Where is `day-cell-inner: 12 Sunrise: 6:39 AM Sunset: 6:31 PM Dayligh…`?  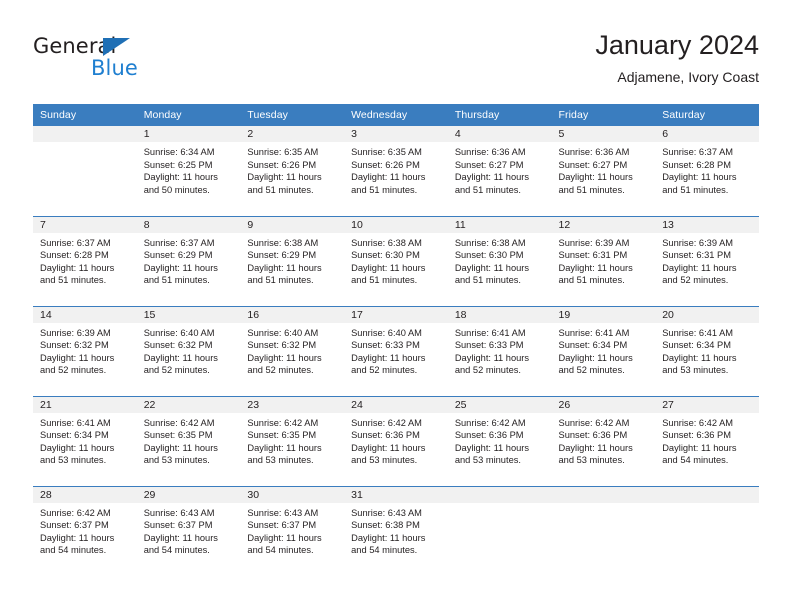
day-cell-inner: 12 Sunrise: 6:39 AM Sunset: 6:31 PM Dayligh… is located at coordinates (603, 261).